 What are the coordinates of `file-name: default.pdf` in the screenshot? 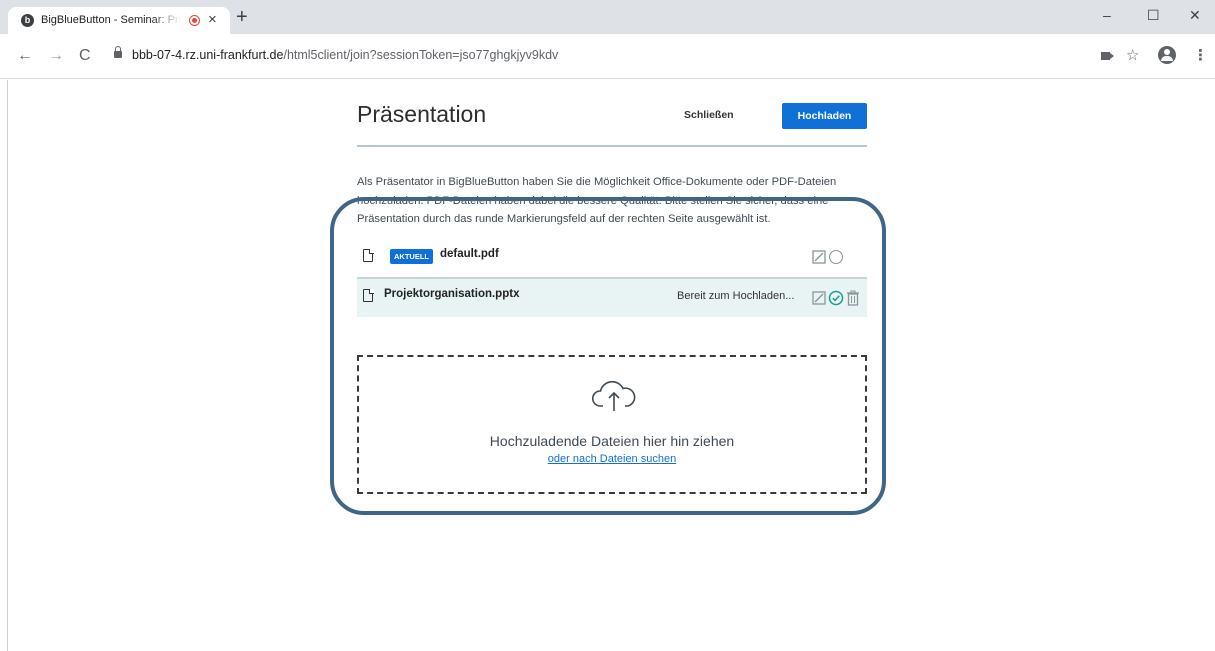 It's located at (469, 254).